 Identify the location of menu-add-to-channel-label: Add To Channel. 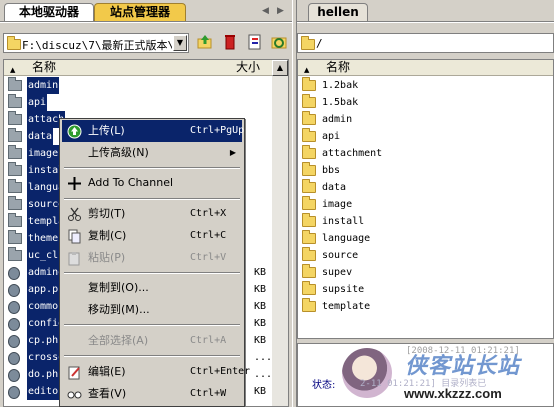
(131, 182).